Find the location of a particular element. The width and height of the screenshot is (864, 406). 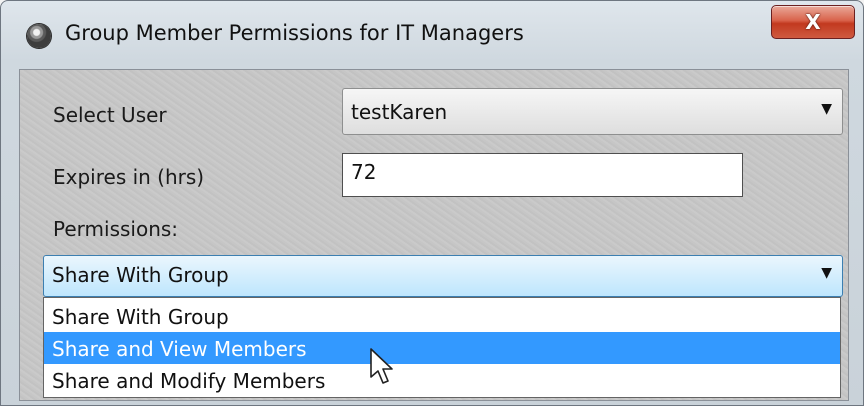

dropdown-option-share-and-modify-members: Share and Modify Members is located at coordinates (442, 380).